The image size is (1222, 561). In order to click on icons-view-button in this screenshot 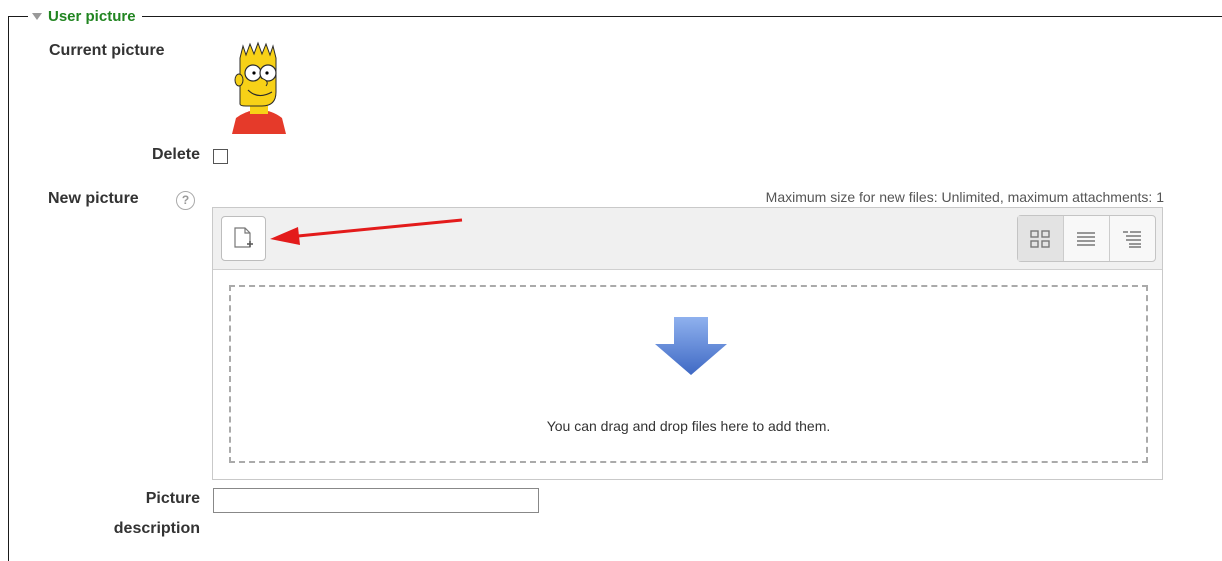, I will do `click(1041, 238)`.